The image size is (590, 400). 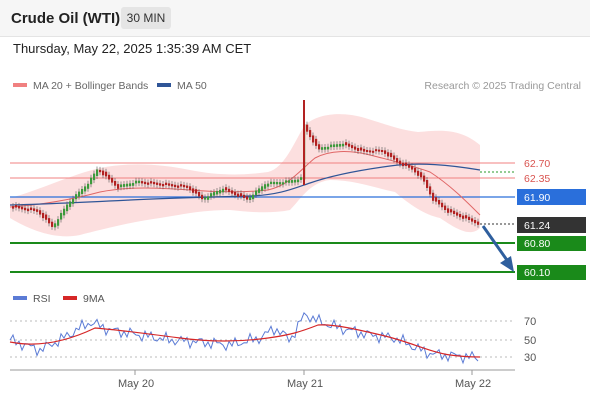 I want to click on resistance-1-label: 62.35, so click(x=537, y=179).